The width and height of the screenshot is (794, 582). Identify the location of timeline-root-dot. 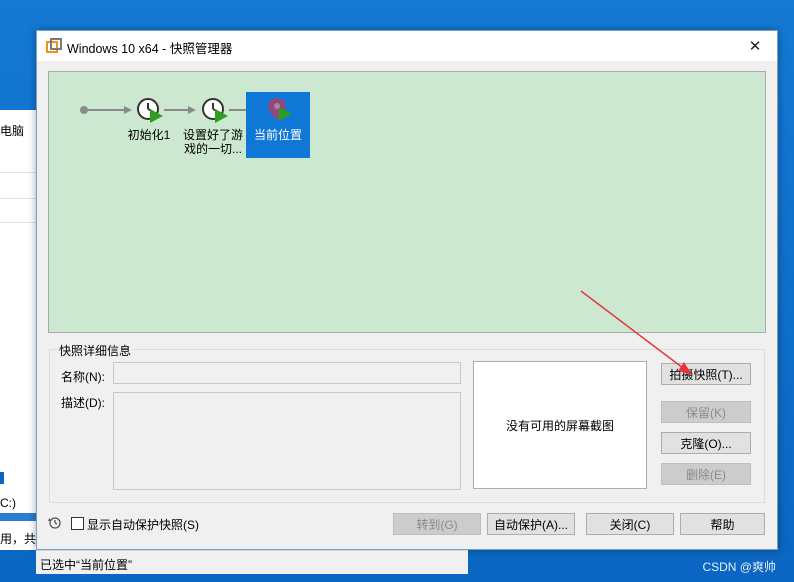
(84, 110).